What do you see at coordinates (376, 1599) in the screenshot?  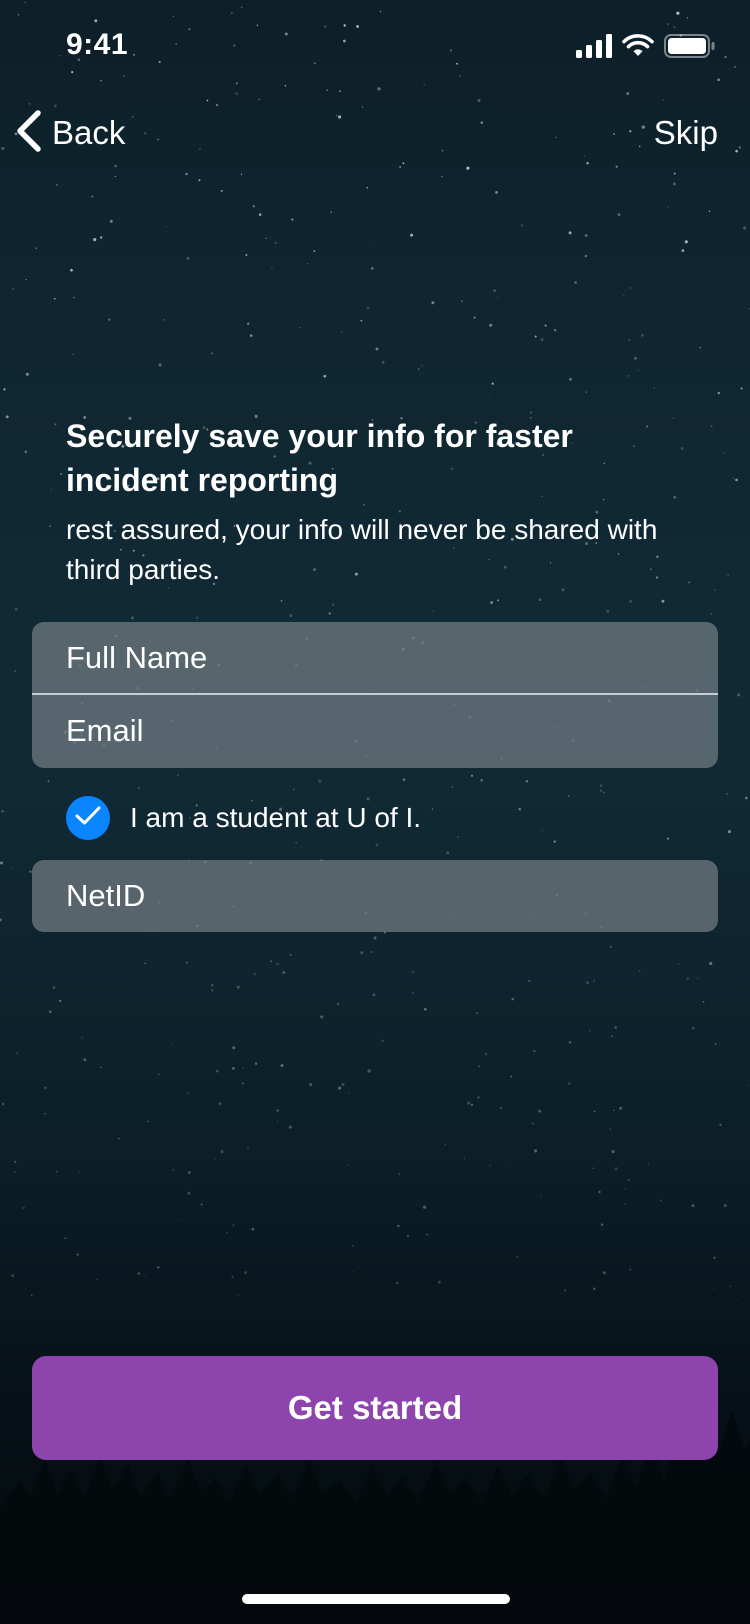 I see `home-indicator` at bounding box center [376, 1599].